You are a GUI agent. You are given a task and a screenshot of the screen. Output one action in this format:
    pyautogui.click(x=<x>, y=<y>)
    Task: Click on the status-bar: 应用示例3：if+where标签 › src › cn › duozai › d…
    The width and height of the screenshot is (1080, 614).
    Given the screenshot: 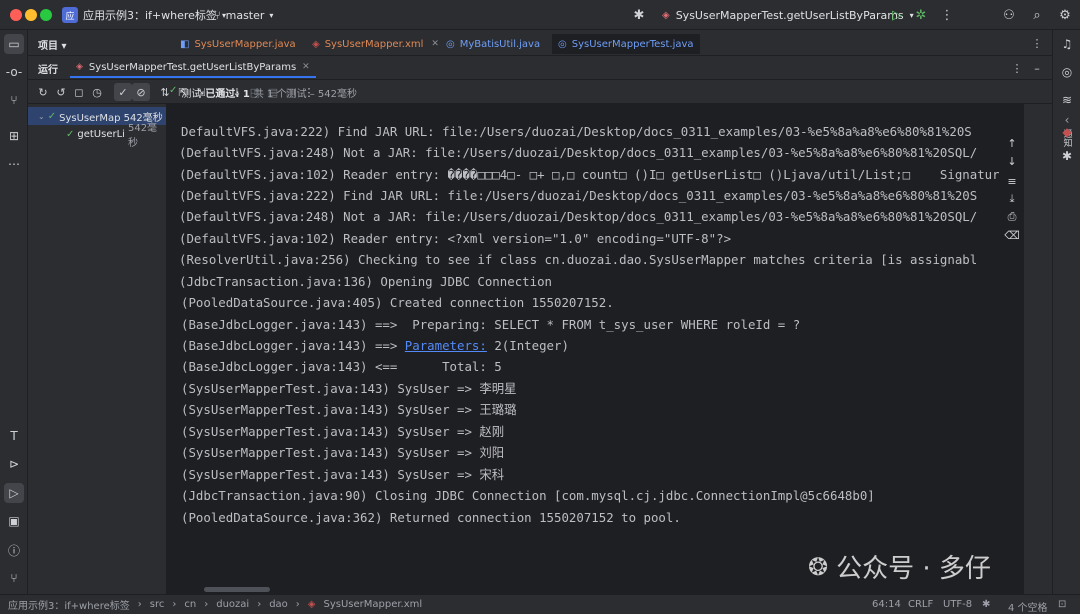 What is the action you would take?
    pyautogui.click(x=540, y=604)
    